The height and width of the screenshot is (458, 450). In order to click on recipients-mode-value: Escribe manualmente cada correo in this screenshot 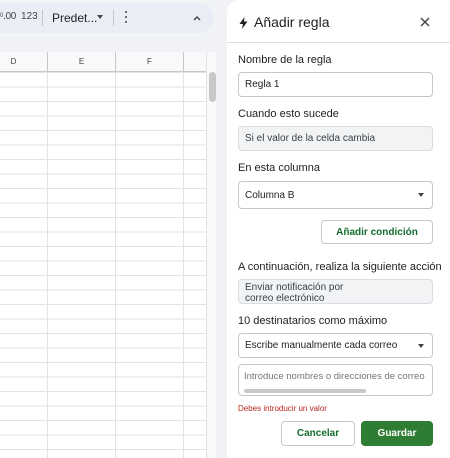, I will do `click(321, 345)`.